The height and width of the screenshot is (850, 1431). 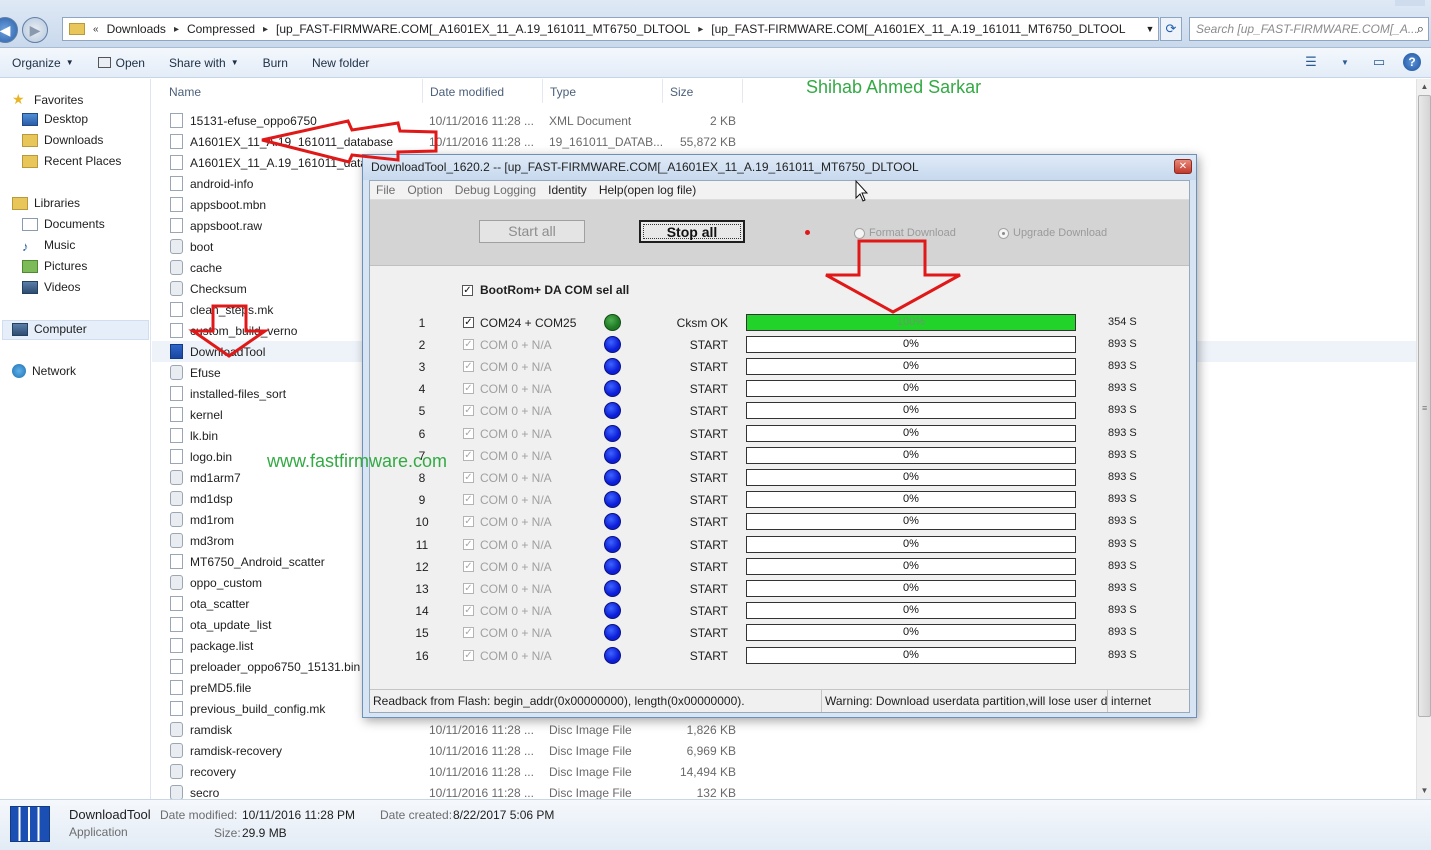 What do you see at coordinates (231, 625) in the screenshot?
I see `file-name: ota_update_list` at bounding box center [231, 625].